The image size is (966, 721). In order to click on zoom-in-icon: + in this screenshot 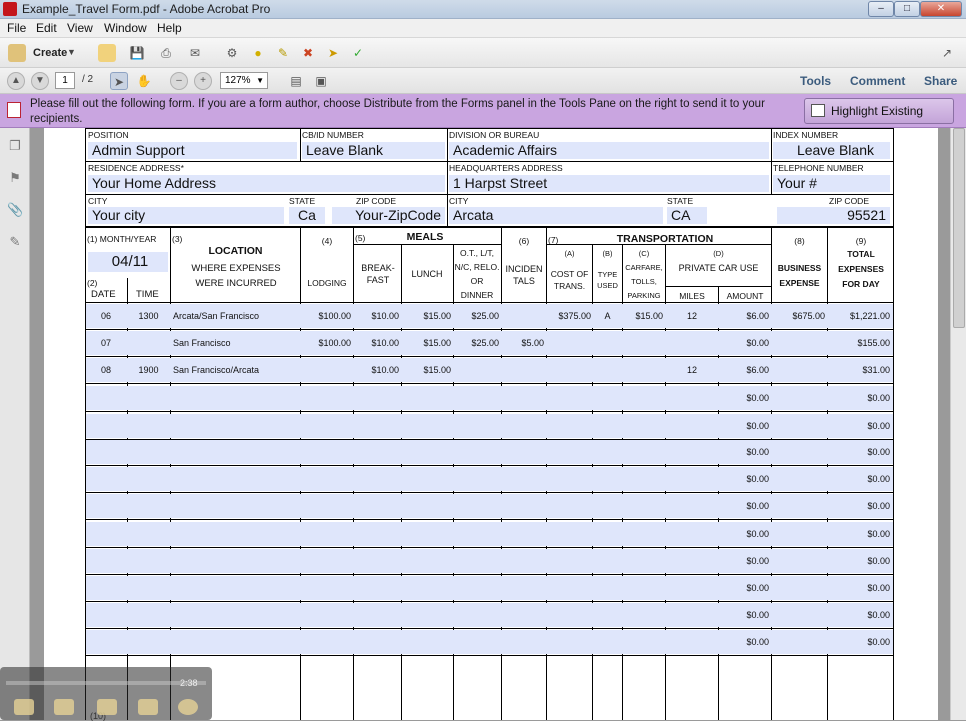, I will do `click(203, 81)`.